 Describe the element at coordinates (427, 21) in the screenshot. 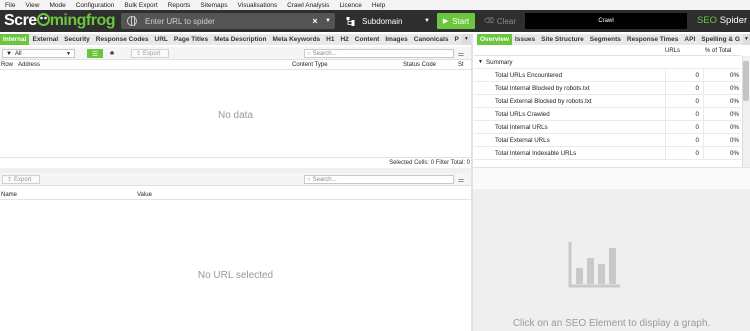

I see `chevron-down-icon: ▼` at that location.